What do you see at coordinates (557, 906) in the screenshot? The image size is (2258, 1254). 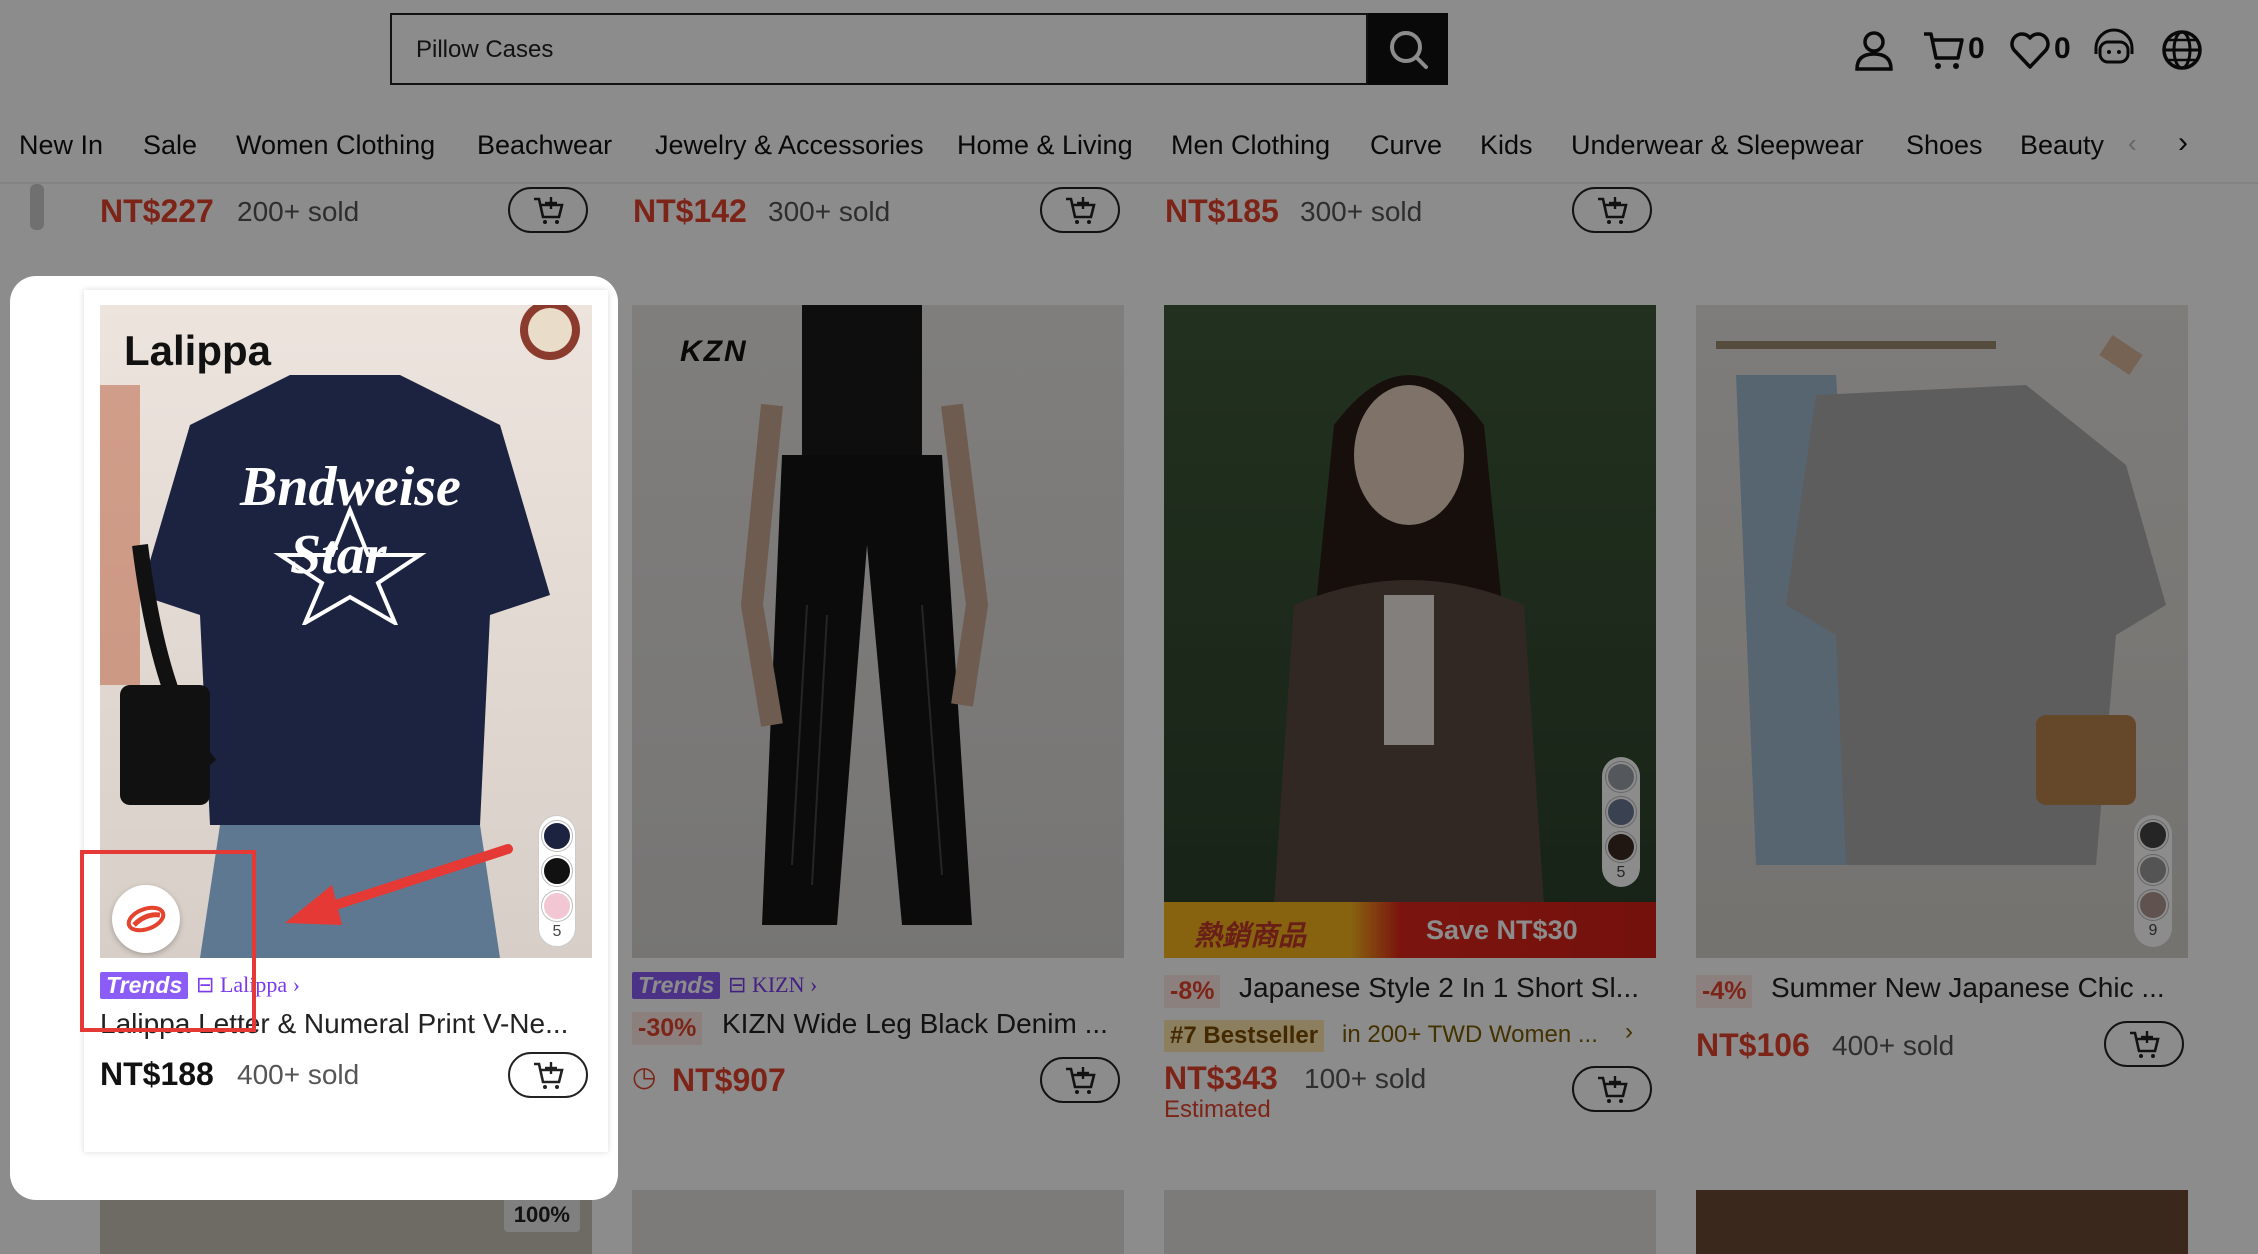 I see `swatch-pink` at bounding box center [557, 906].